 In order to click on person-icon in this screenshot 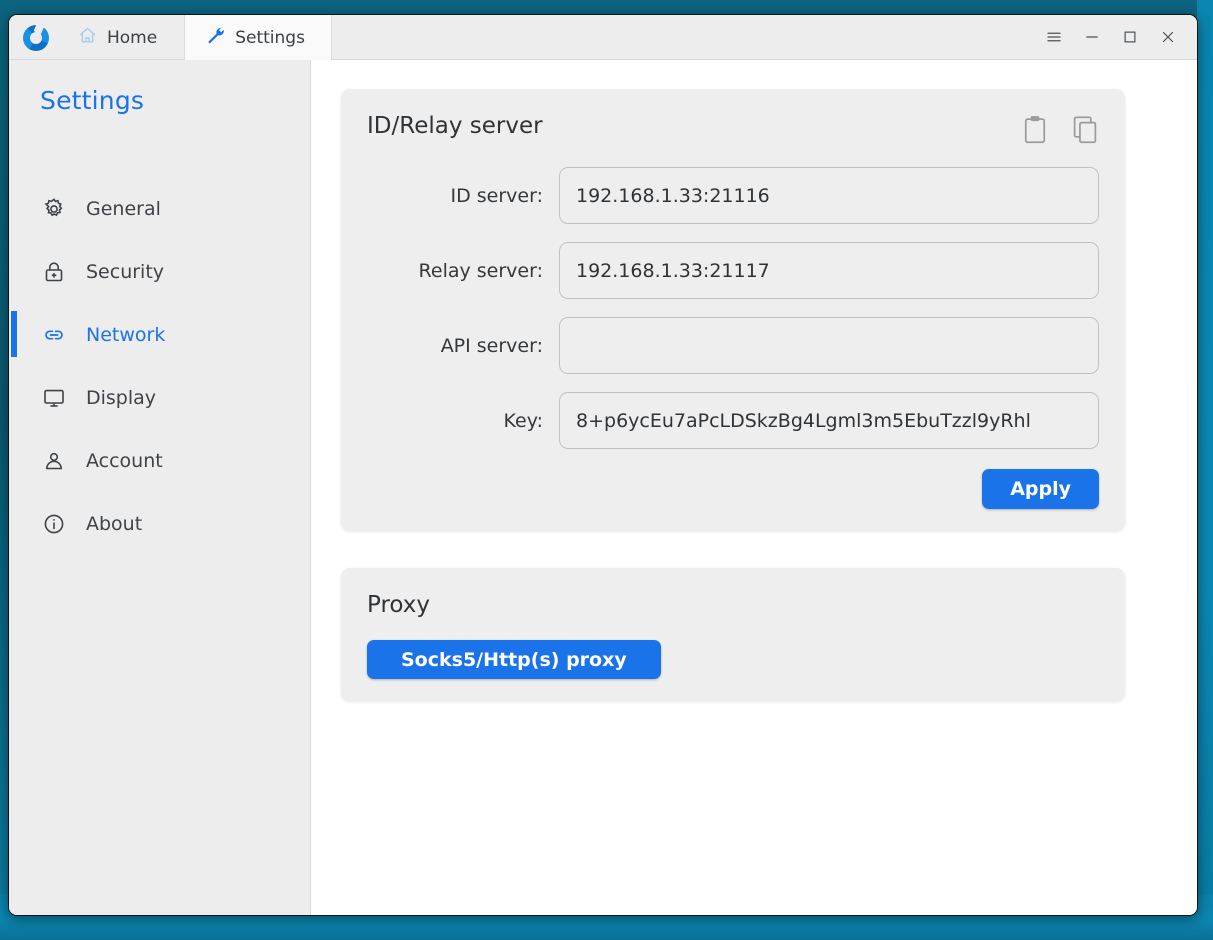, I will do `click(54, 461)`.